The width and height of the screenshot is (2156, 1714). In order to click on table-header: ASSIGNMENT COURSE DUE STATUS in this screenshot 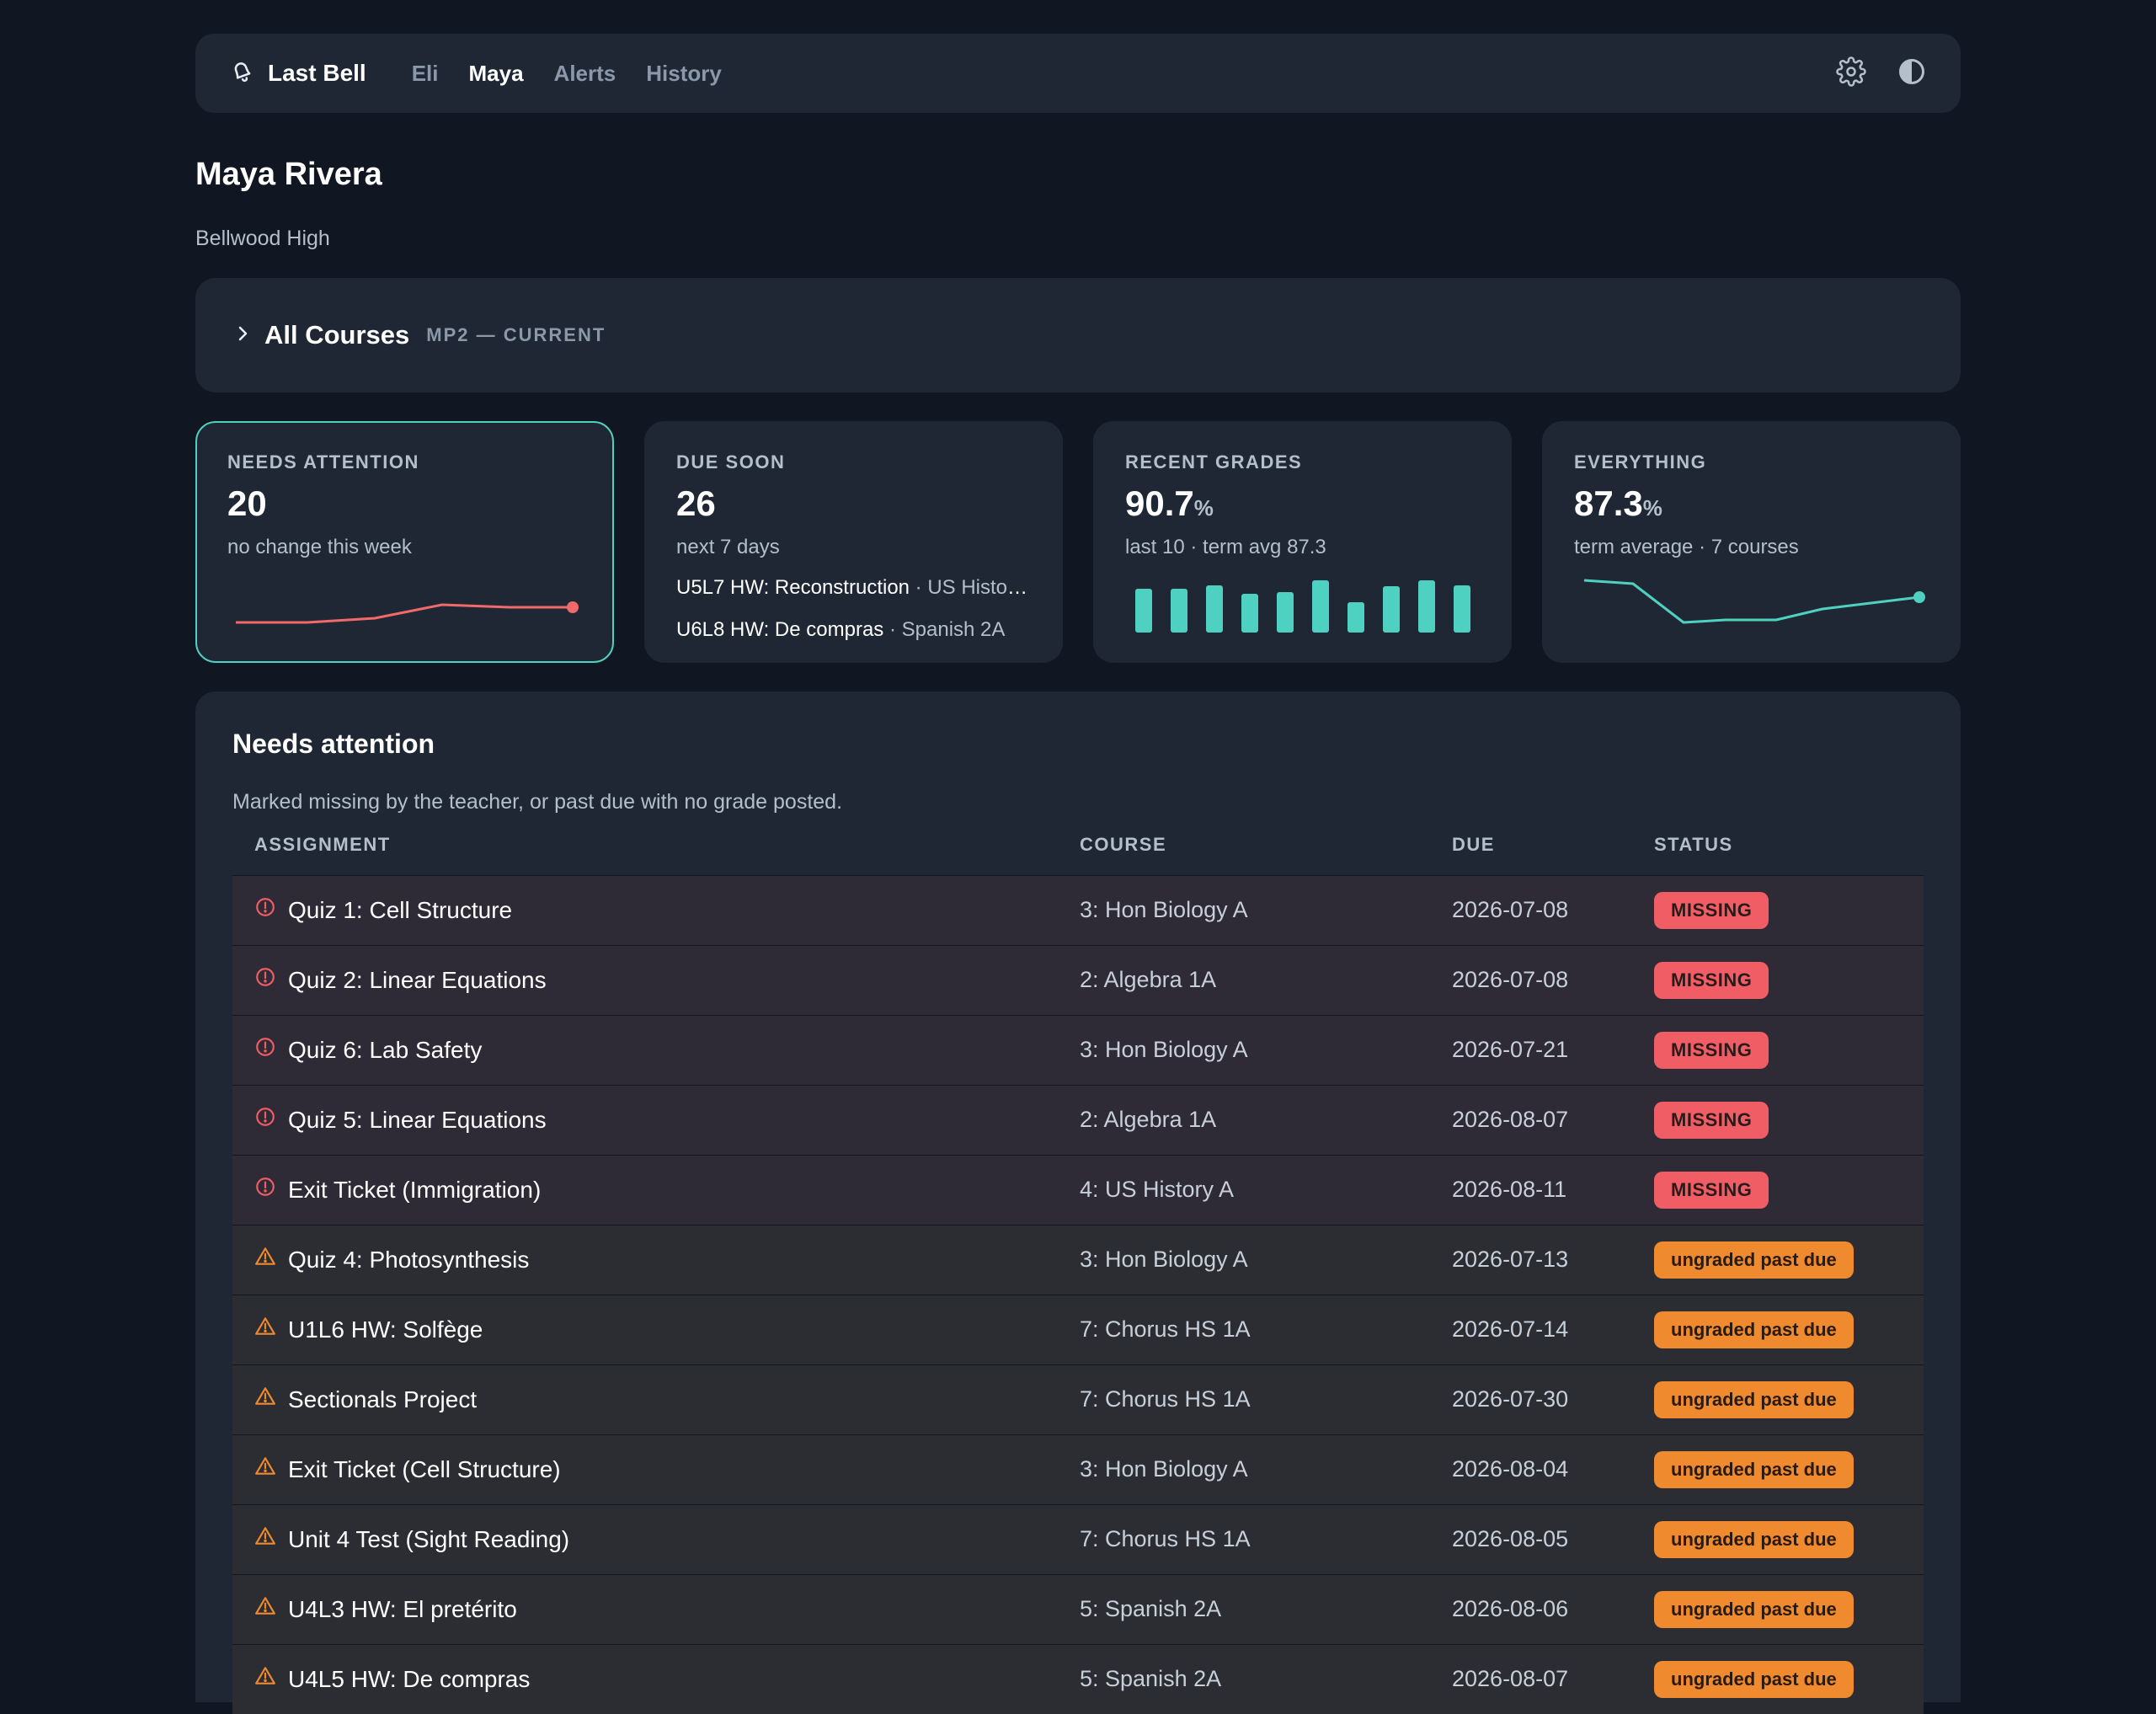, I will do `click(1078, 854)`.